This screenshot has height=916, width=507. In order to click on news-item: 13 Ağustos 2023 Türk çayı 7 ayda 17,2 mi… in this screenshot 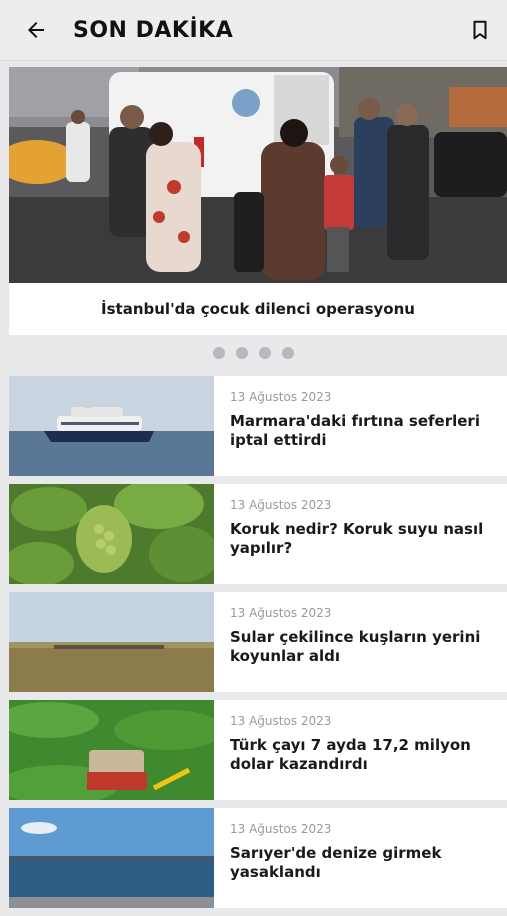, I will do `click(258, 750)`.